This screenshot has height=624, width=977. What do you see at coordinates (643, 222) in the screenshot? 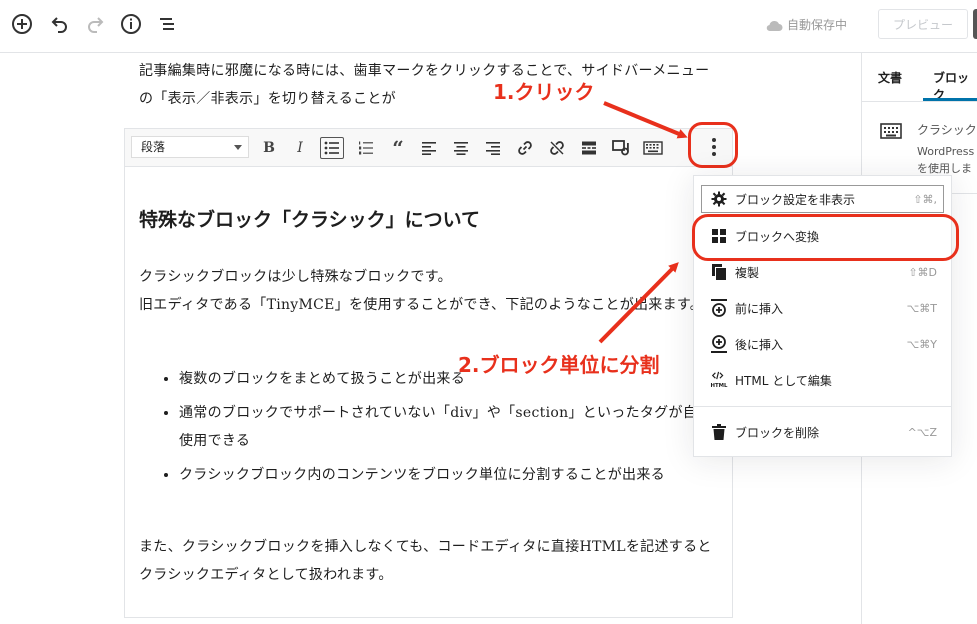
I see `annotation-arrows` at bounding box center [643, 222].